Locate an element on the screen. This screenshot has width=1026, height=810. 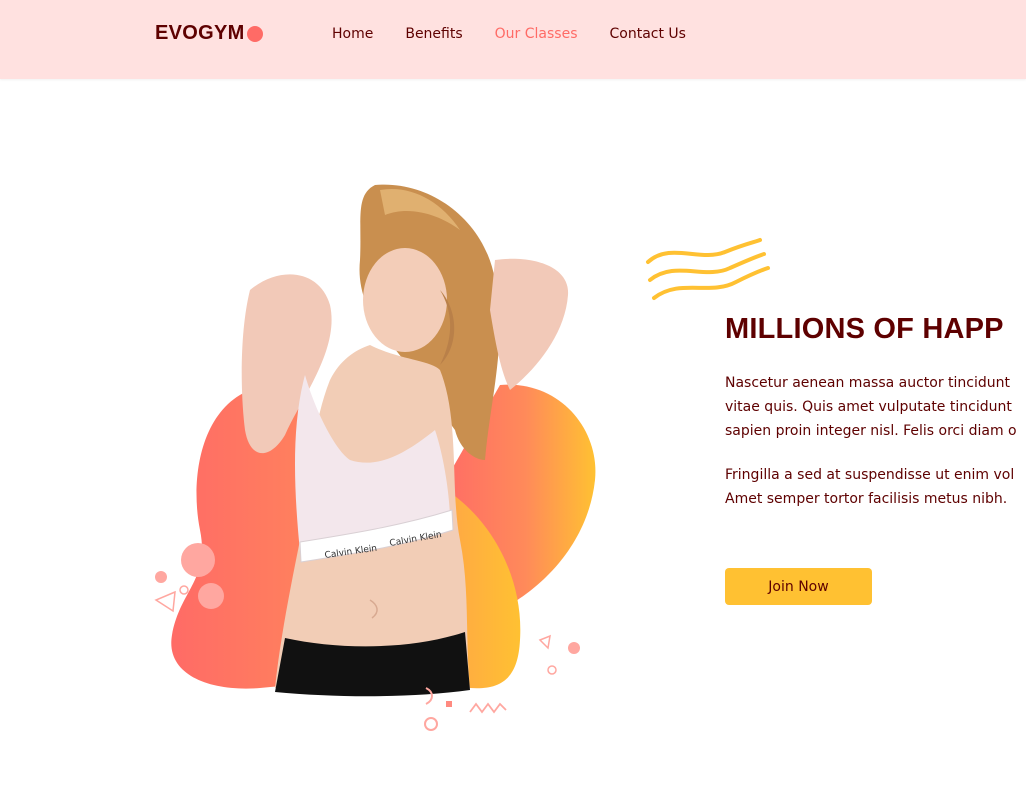
nav-link-home: Home is located at coordinates (352, 34).